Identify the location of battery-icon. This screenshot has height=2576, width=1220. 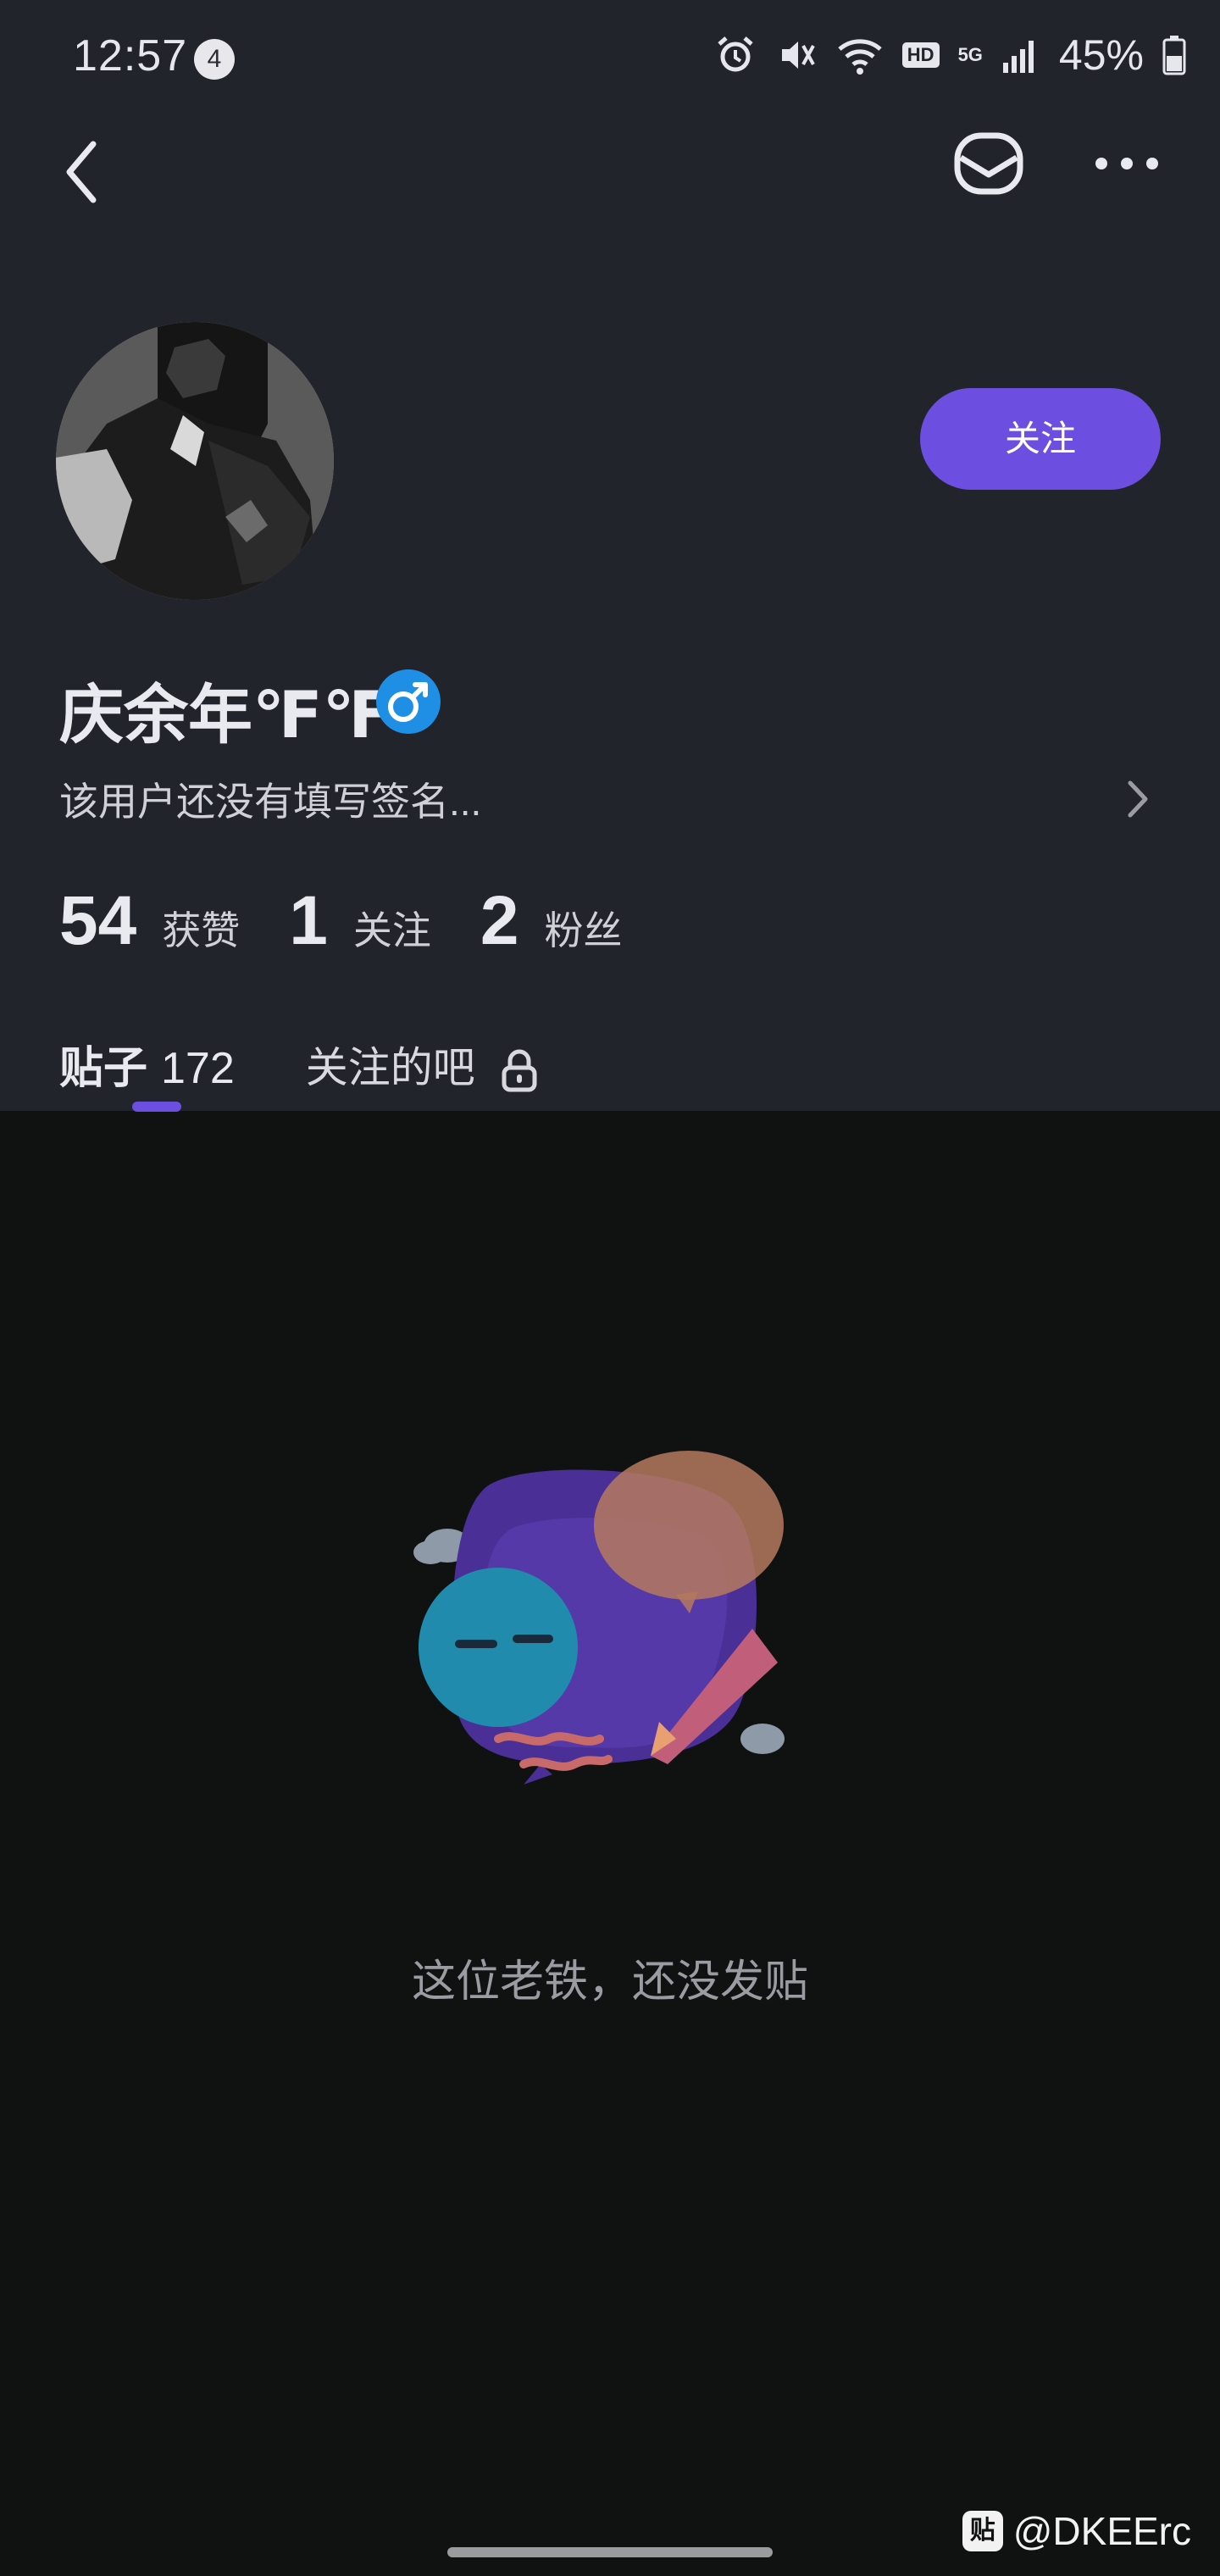
(1174, 55).